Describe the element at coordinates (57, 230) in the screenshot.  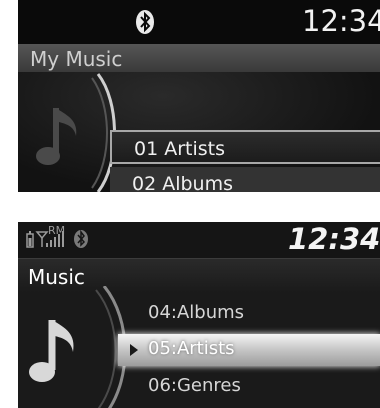
I see `roaming-icon: RM` at that location.